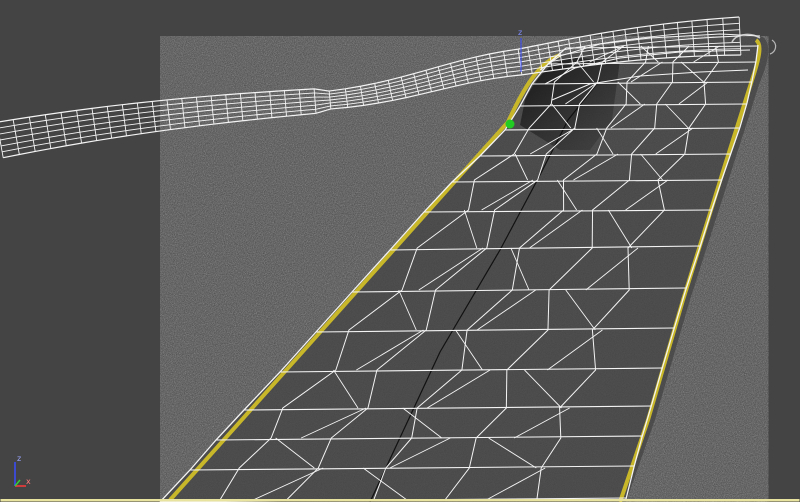 Image resolution: width=800 pixels, height=502 pixels. What do you see at coordinates (520, 32) in the screenshot?
I see `target-gizmo-z-label: z` at bounding box center [520, 32].